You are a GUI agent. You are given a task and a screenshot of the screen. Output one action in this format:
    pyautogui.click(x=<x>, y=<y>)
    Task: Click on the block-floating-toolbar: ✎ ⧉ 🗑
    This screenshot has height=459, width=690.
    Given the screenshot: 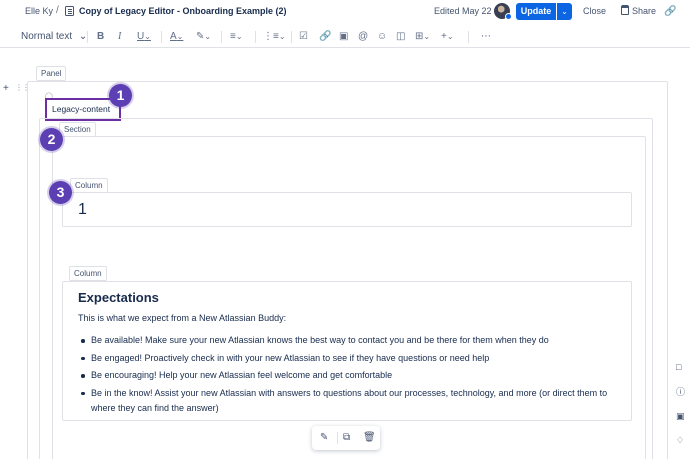 What is the action you would take?
    pyautogui.click(x=346, y=438)
    